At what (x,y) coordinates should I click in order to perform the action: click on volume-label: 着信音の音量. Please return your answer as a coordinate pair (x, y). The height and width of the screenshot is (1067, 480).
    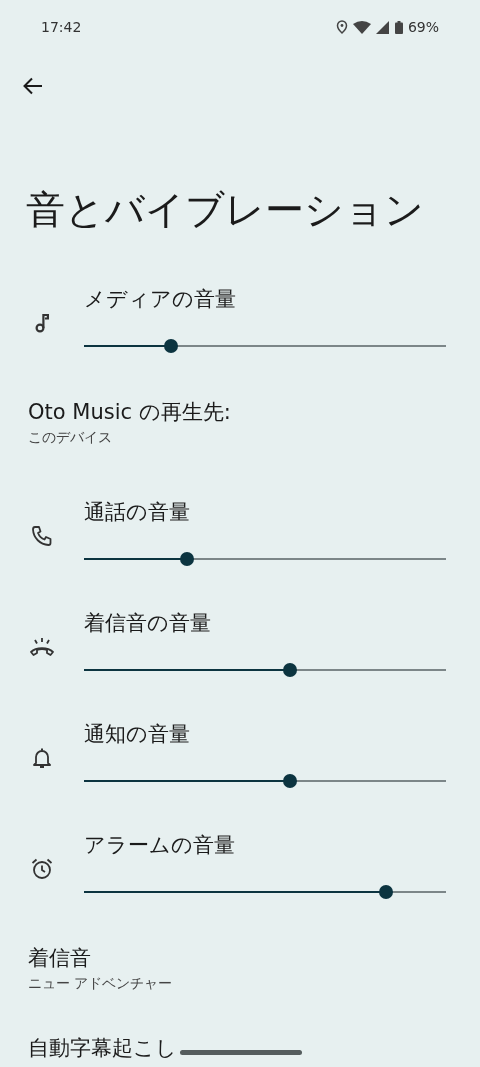
    Looking at the image, I should click on (148, 623).